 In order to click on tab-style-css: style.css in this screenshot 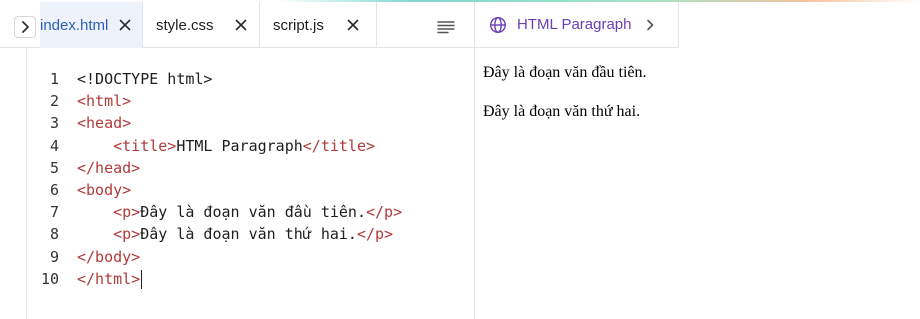, I will do `click(201, 25)`.